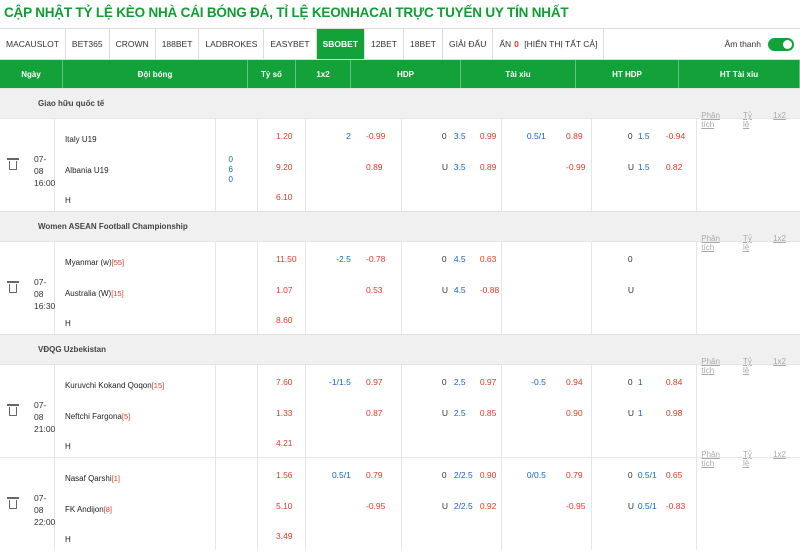 This screenshot has height=557, width=800. Describe the element at coordinates (114, 385) in the screenshot. I see `home-team: Kuruvchi Kokand Qoqon[15]` at that location.